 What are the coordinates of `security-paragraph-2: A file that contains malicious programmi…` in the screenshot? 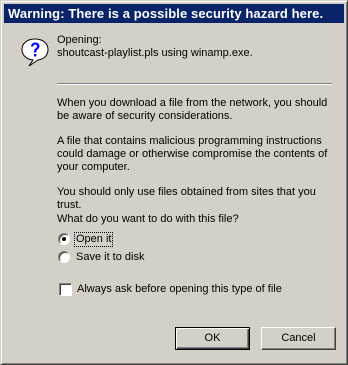 It's located at (192, 154).